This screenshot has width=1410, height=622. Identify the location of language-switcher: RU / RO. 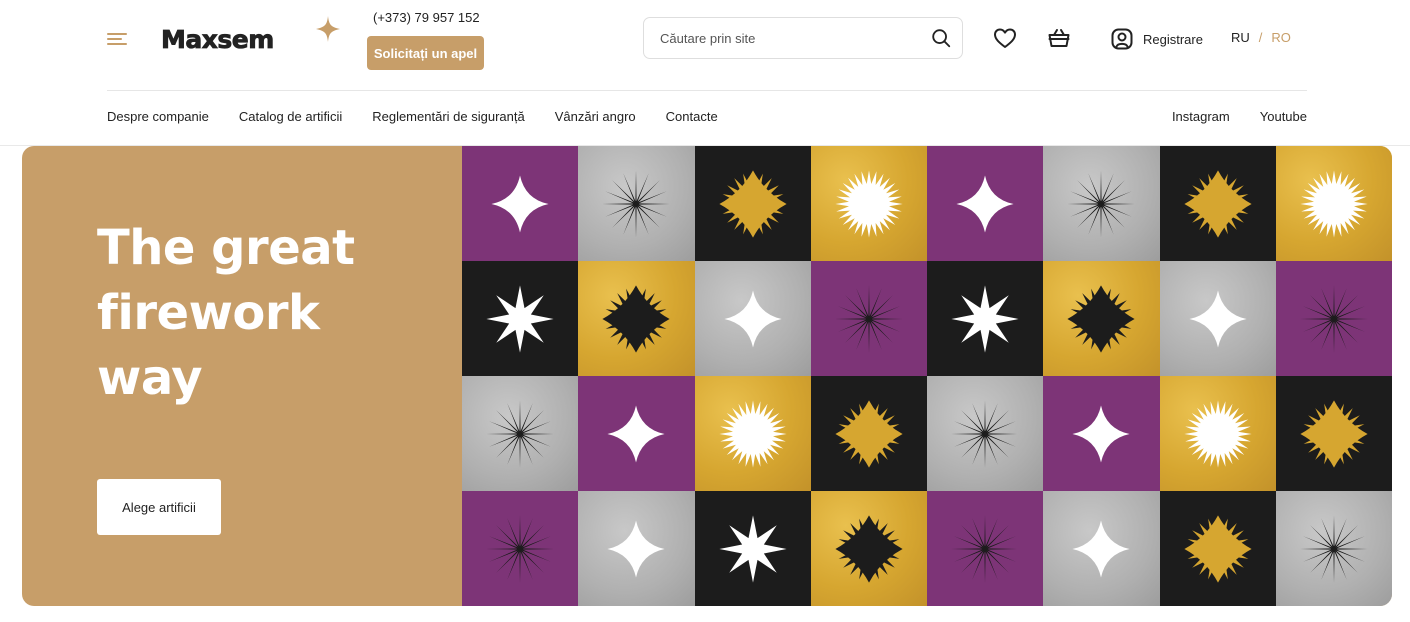
(1261, 37).